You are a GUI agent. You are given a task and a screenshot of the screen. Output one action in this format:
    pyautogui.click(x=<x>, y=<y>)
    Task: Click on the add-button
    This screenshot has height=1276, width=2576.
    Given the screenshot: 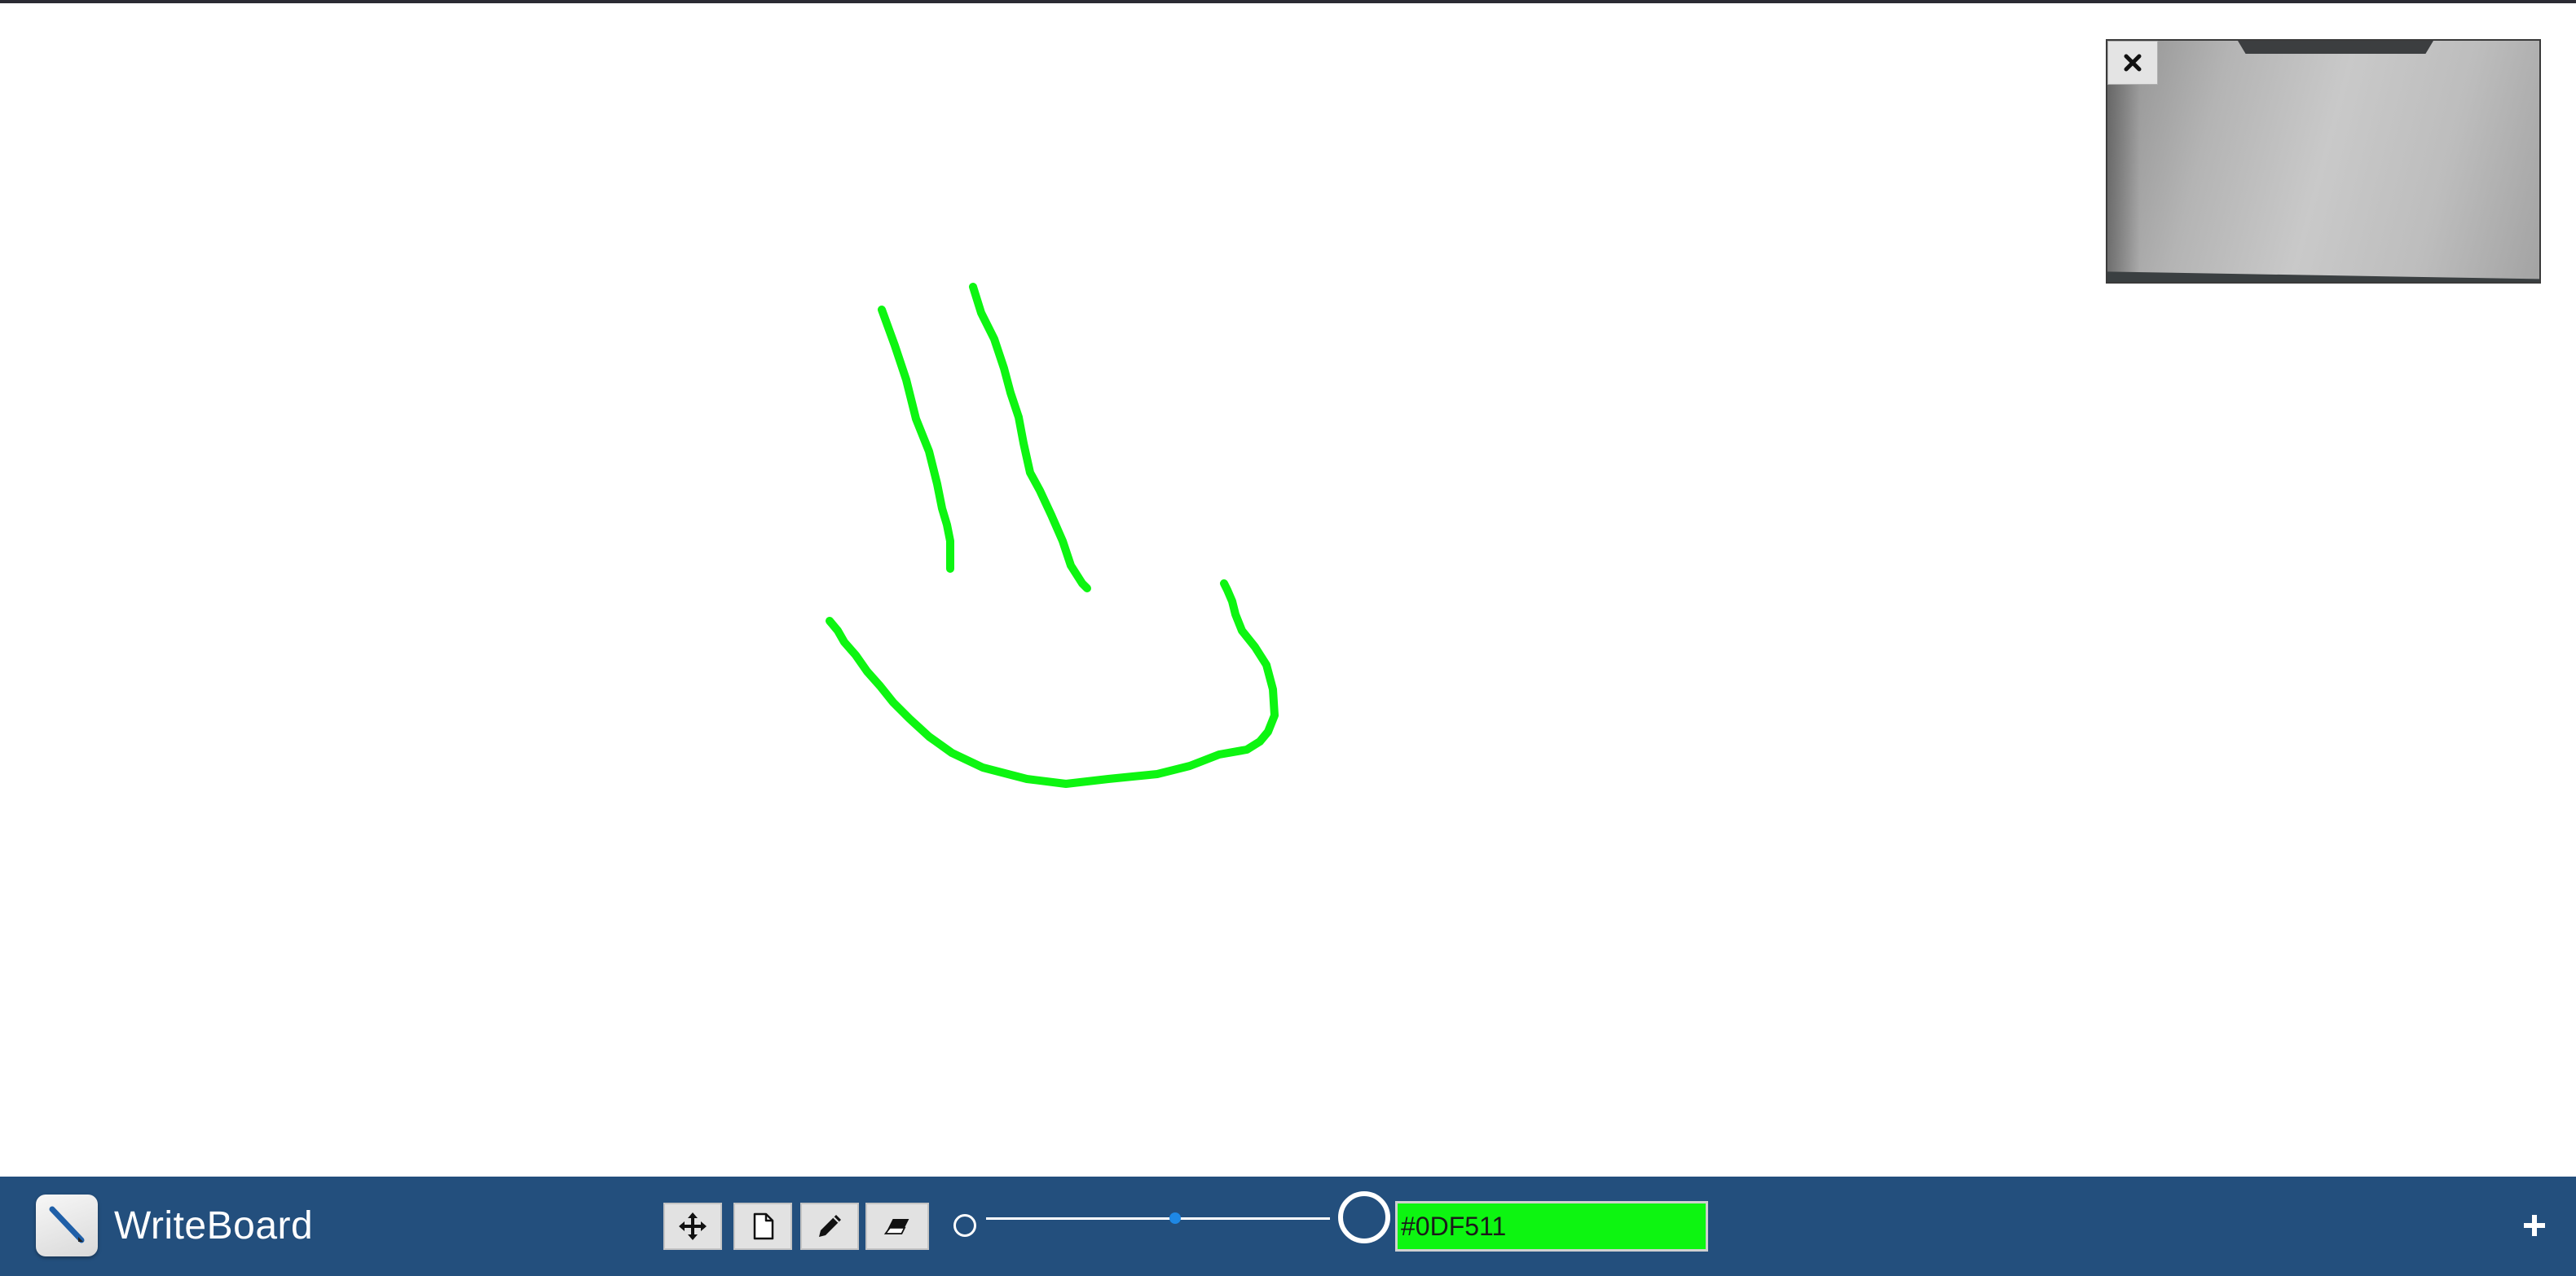 What is the action you would take?
    pyautogui.click(x=2535, y=1225)
    